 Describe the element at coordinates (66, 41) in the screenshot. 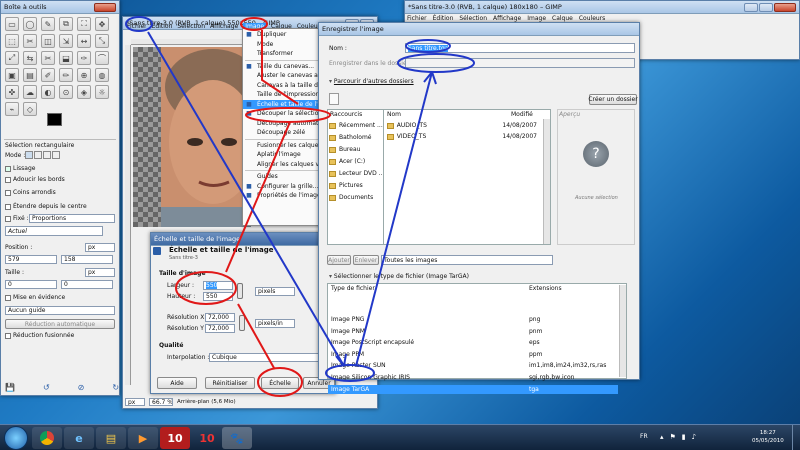

I see `tool-button-10: ⇲` at that location.